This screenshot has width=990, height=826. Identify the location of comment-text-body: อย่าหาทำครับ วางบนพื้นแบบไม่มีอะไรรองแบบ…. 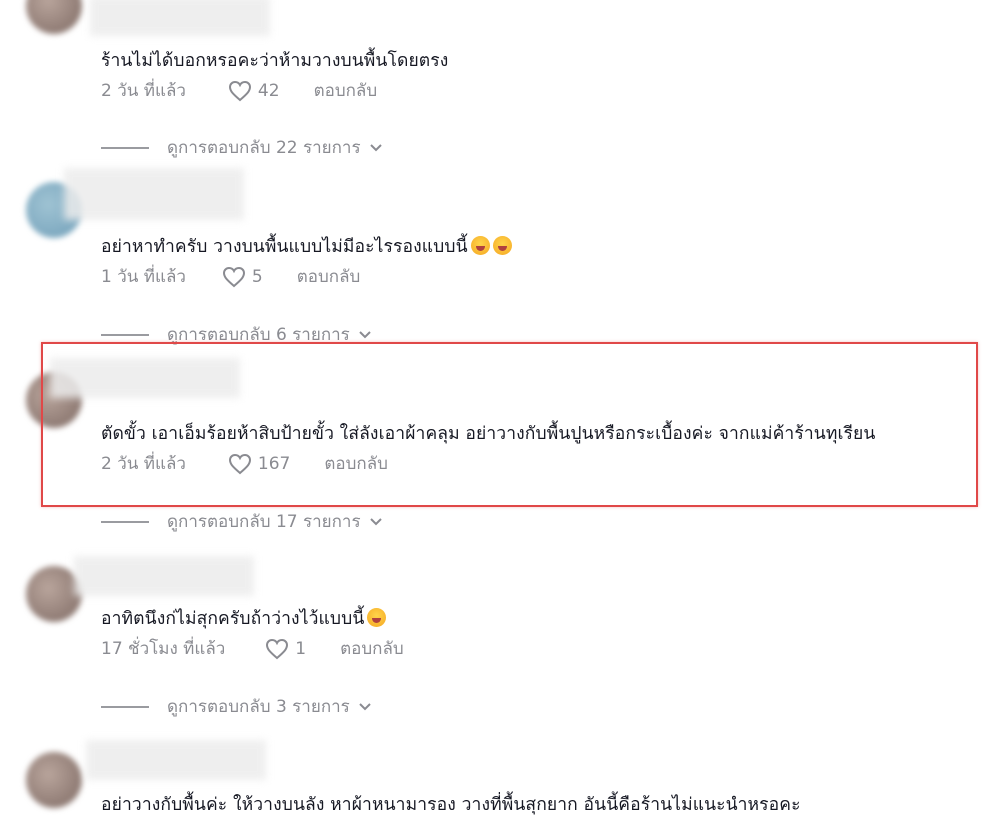
(284, 247).